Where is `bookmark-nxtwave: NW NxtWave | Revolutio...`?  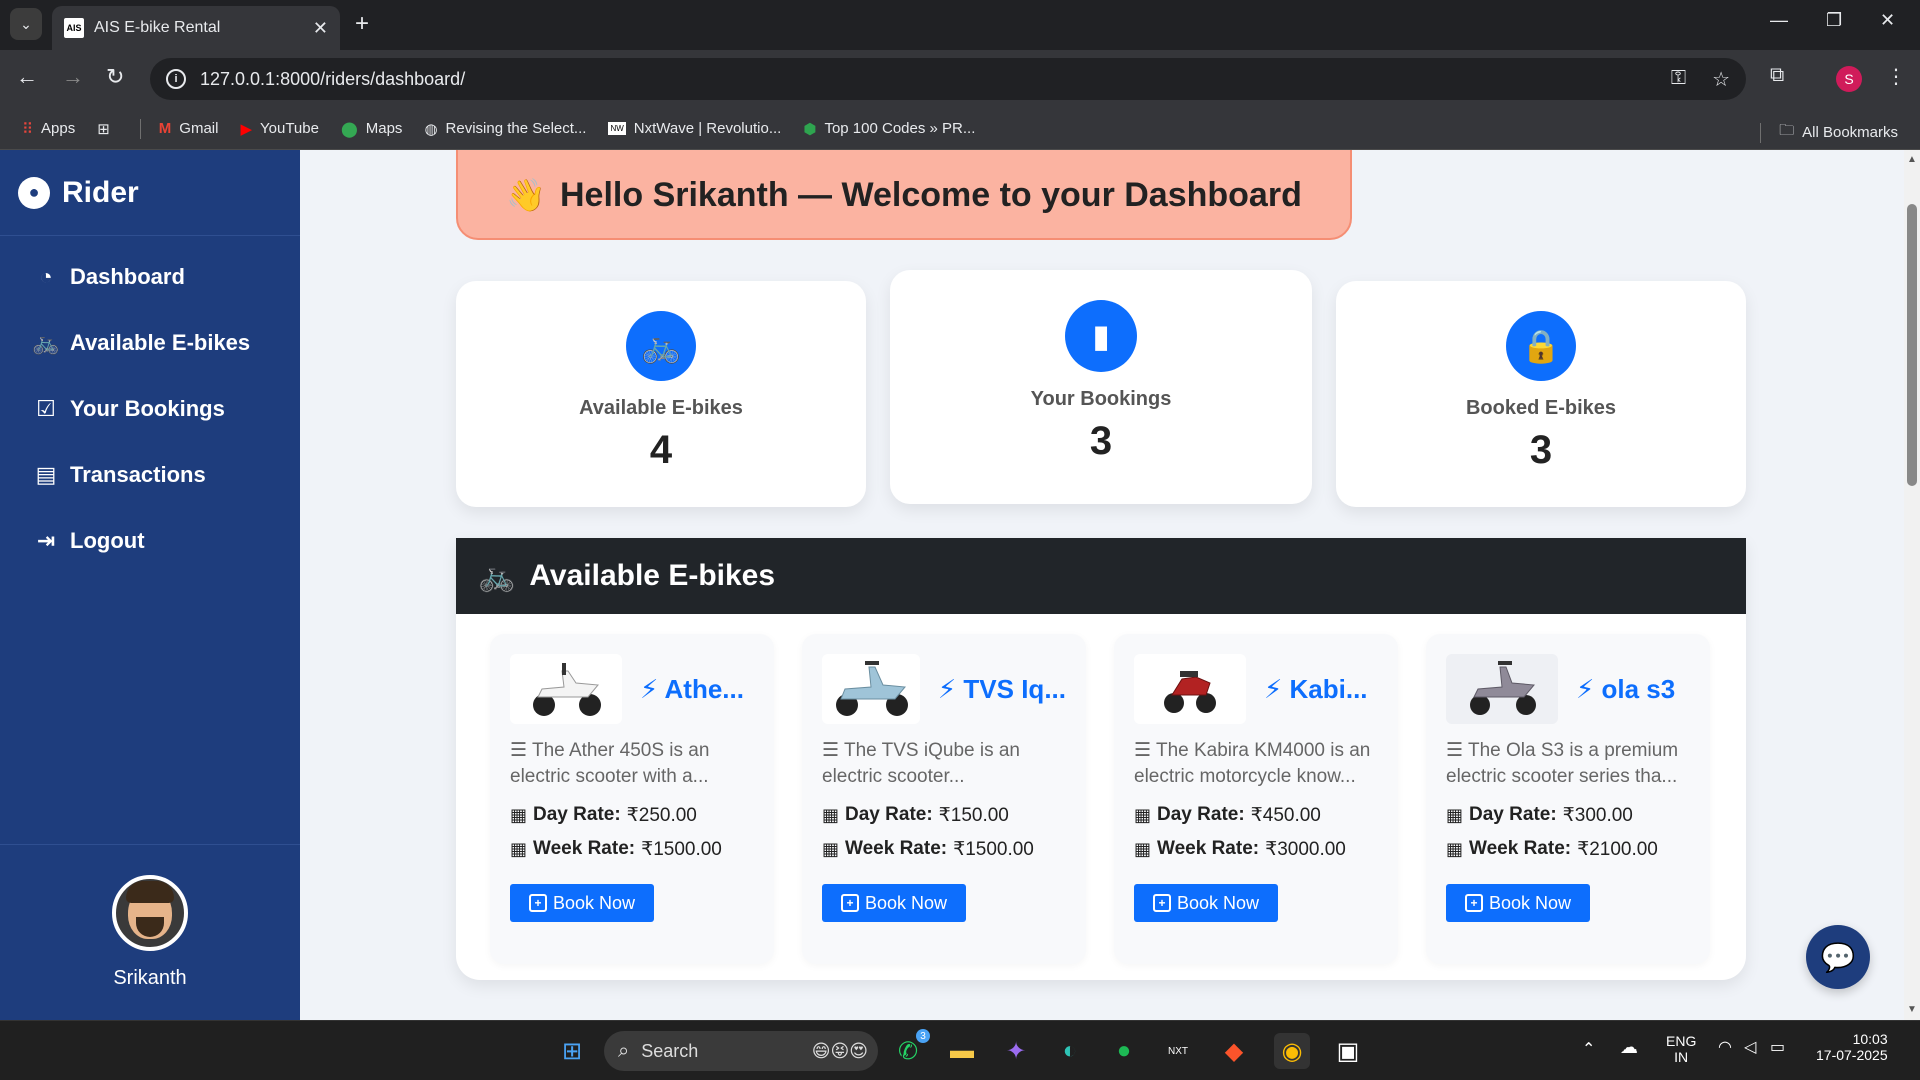 bookmark-nxtwave: NW NxtWave | Revolutio... is located at coordinates (694, 128).